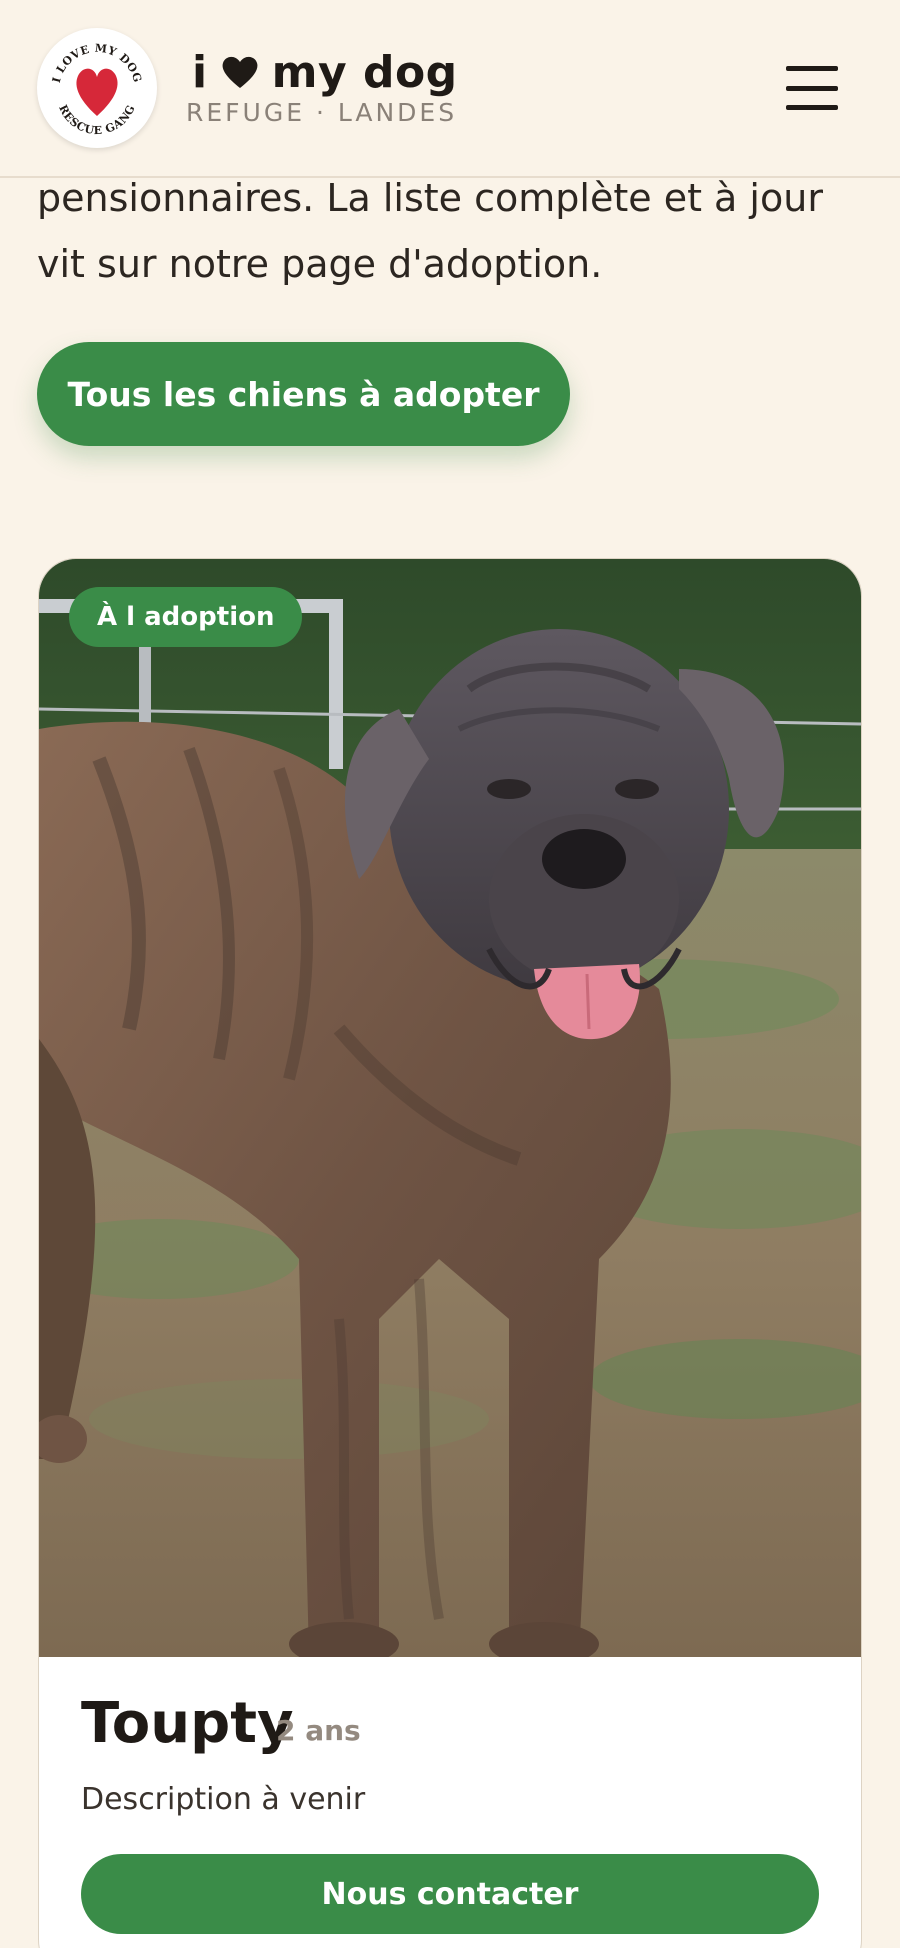 The width and height of the screenshot is (900, 1948). What do you see at coordinates (322, 112) in the screenshot?
I see `brand-subtitle: REFUGE · LANDES` at bounding box center [322, 112].